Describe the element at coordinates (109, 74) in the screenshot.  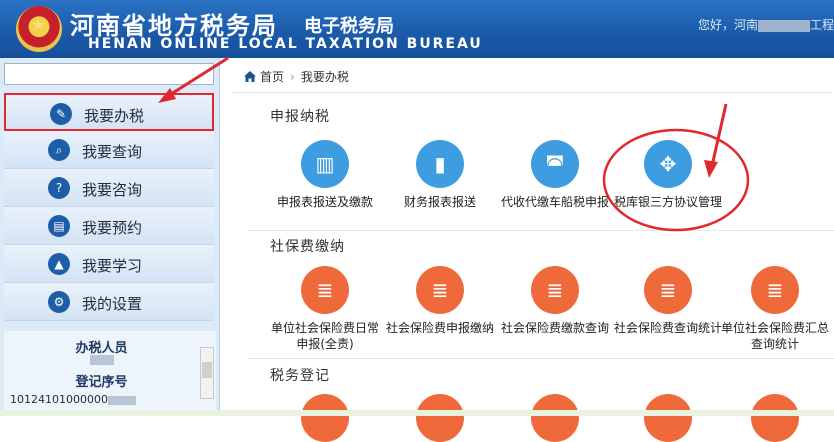
I see `sidebar-search-input` at that location.